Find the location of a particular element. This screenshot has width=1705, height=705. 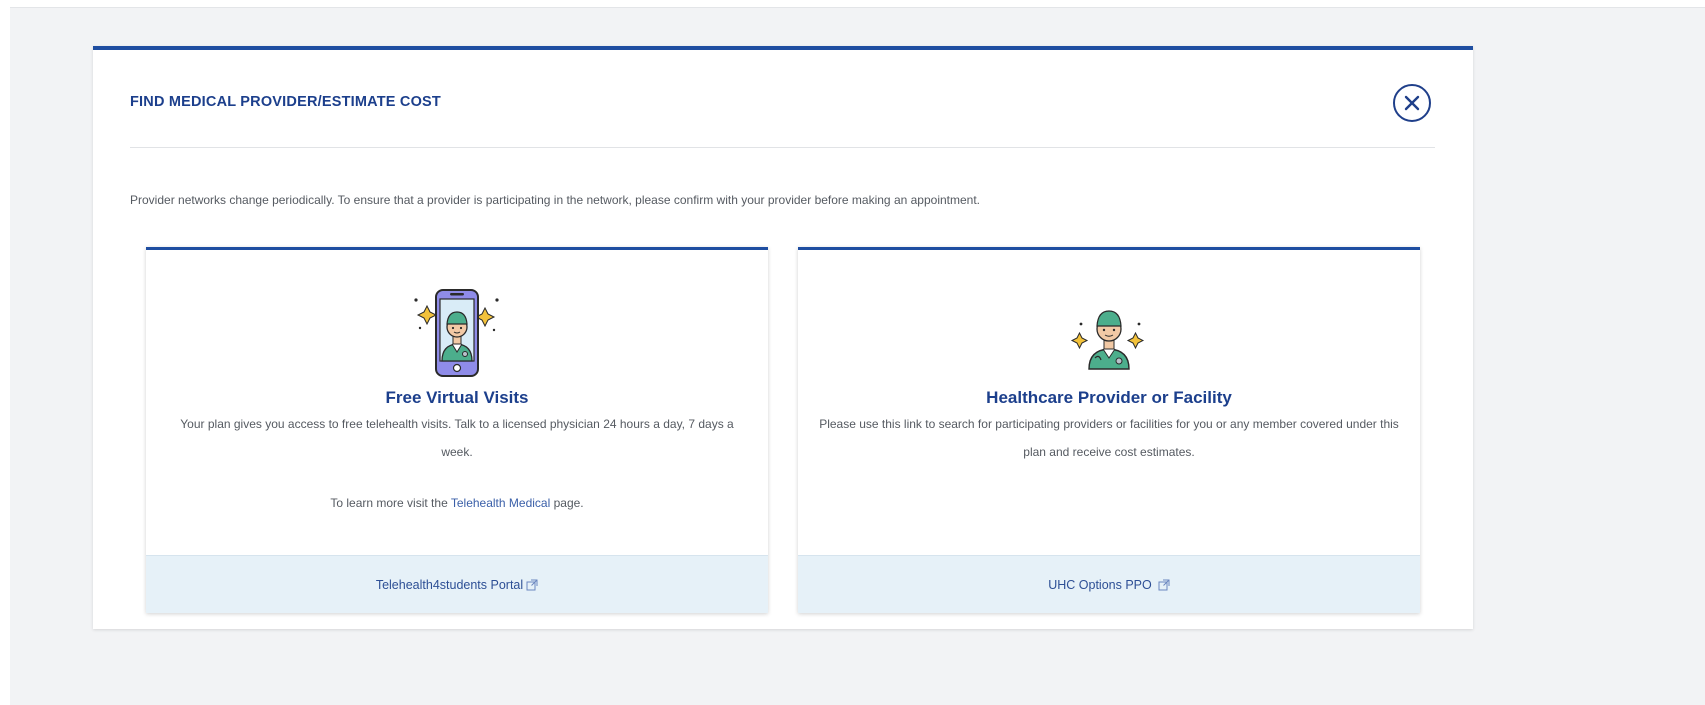

divider is located at coordinates (782, 147).